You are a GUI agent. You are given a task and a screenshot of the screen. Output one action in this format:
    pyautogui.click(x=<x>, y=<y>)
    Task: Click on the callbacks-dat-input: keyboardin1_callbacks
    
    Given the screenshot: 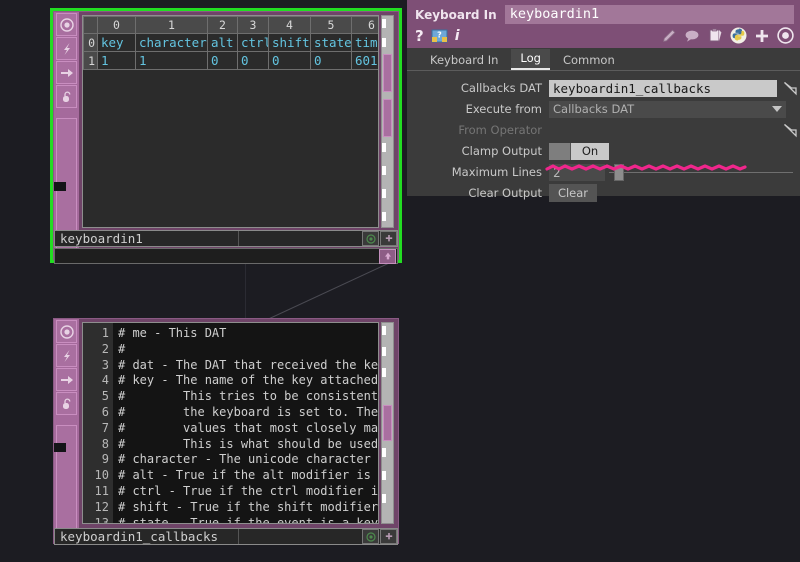 What is the action you would take?
    pyautogui.click(x=663, y=88)
    